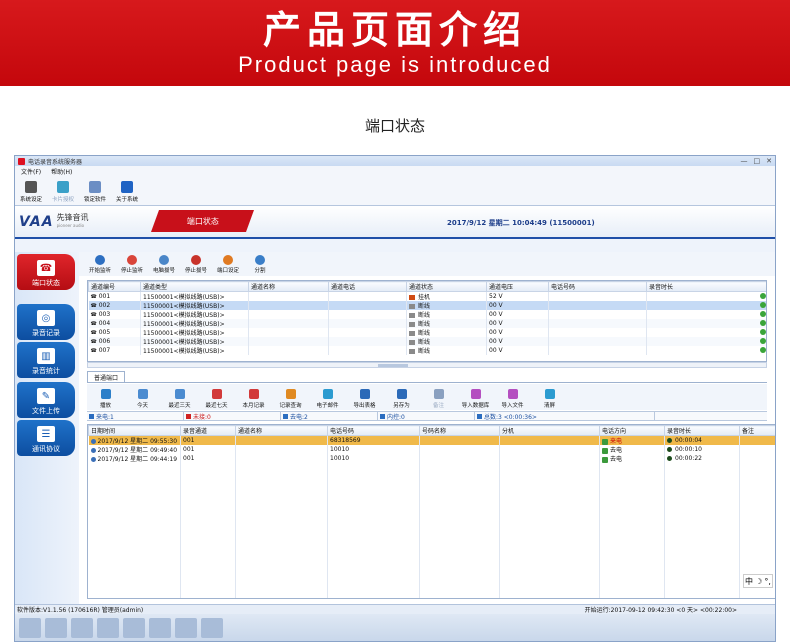 The height and width of the screenshot is (642, 790). Describe the element at coordinates (134, 430) in the screenshot. I see `records-column-header: 日期时间` at that location.